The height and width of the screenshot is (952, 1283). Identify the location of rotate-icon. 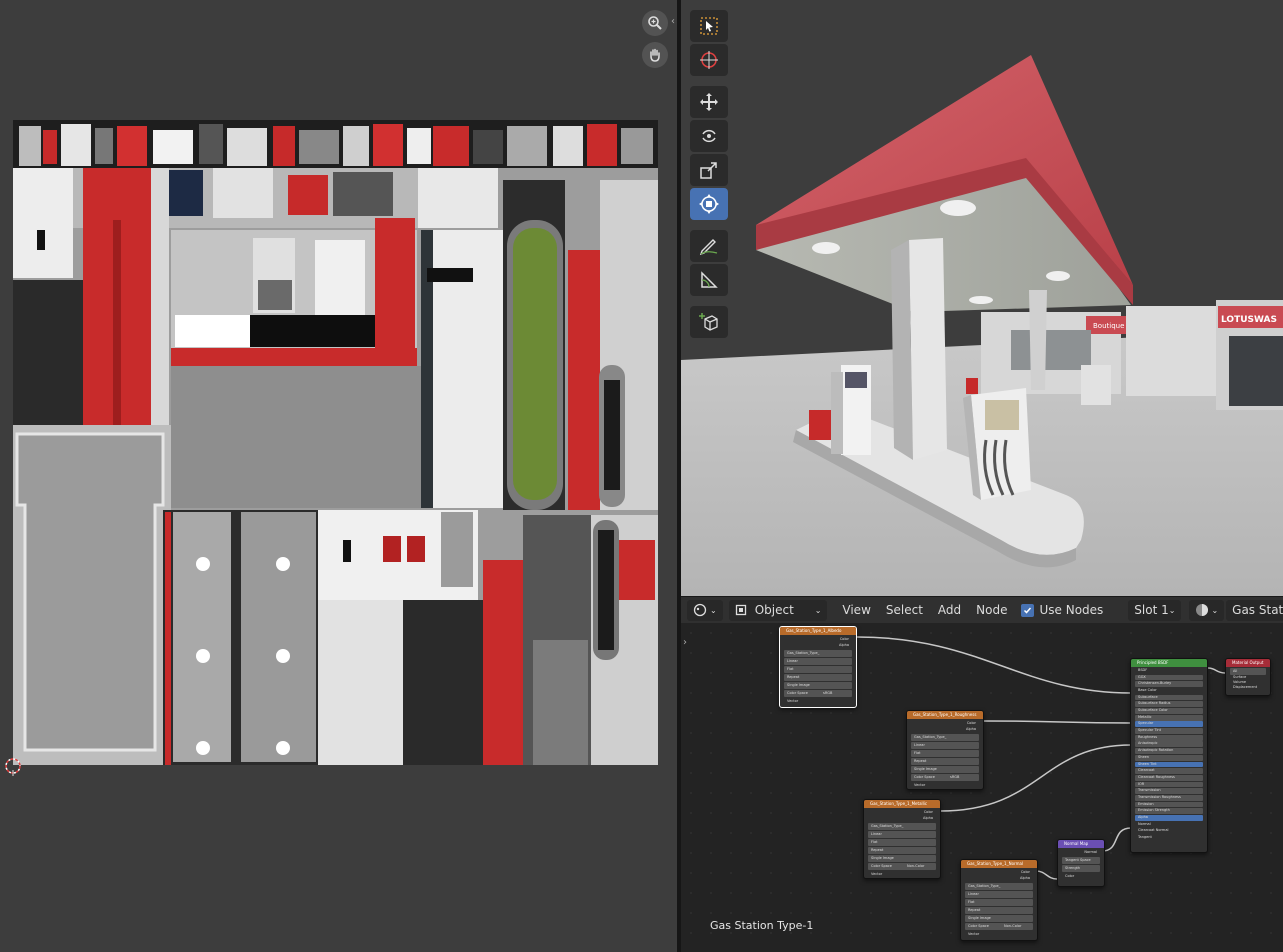
(709, 136).